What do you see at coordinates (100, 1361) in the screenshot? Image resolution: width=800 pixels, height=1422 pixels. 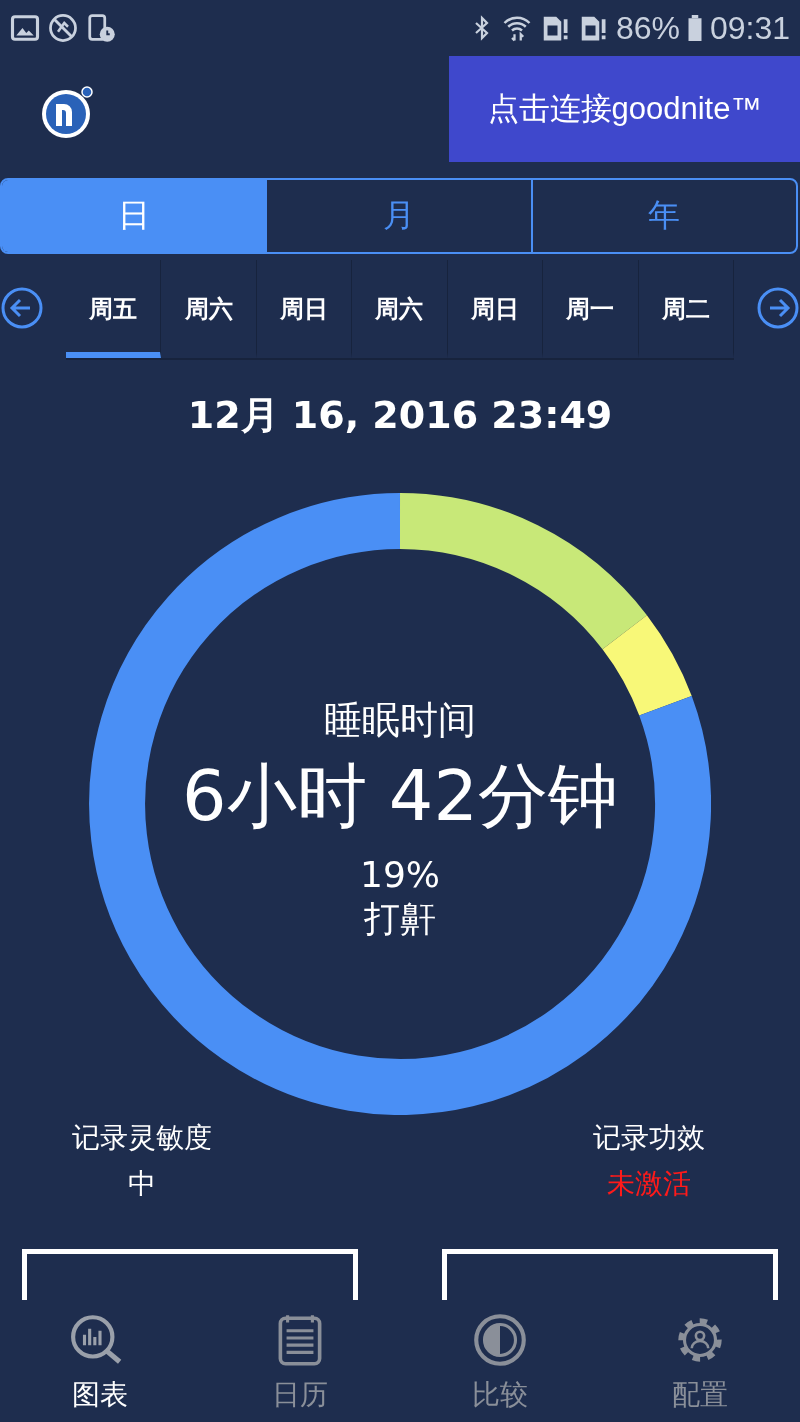 I see `nav-item: 图表` at bounding box center [100, 1361].